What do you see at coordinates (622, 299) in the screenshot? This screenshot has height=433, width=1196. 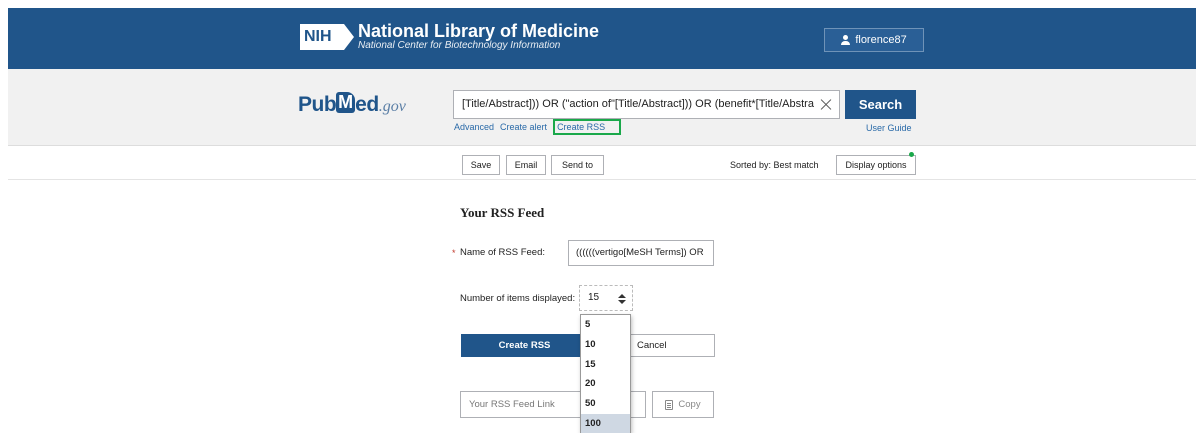 I see `updown-arrows-icon` at bounding box center [622, 299].